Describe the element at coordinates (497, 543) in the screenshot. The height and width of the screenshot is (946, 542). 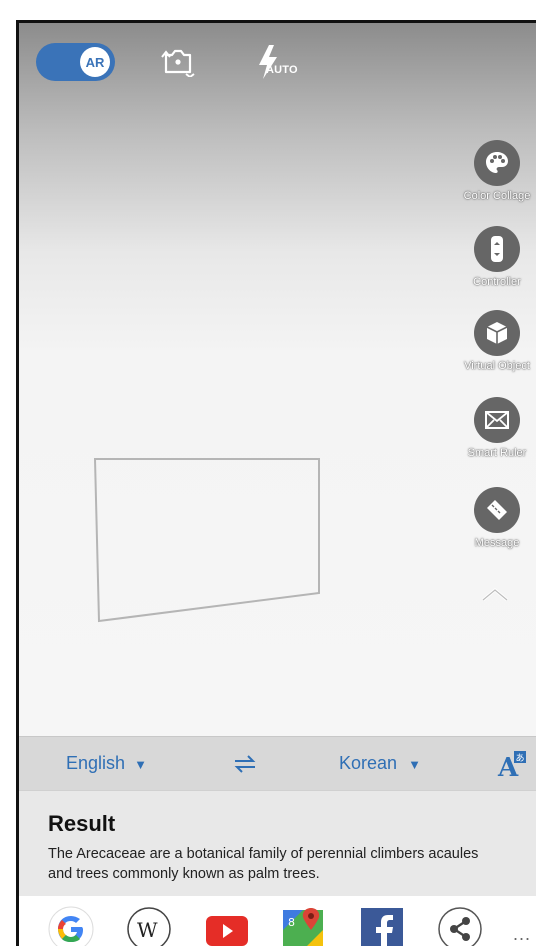
I see `tool-label: Message` at that location.